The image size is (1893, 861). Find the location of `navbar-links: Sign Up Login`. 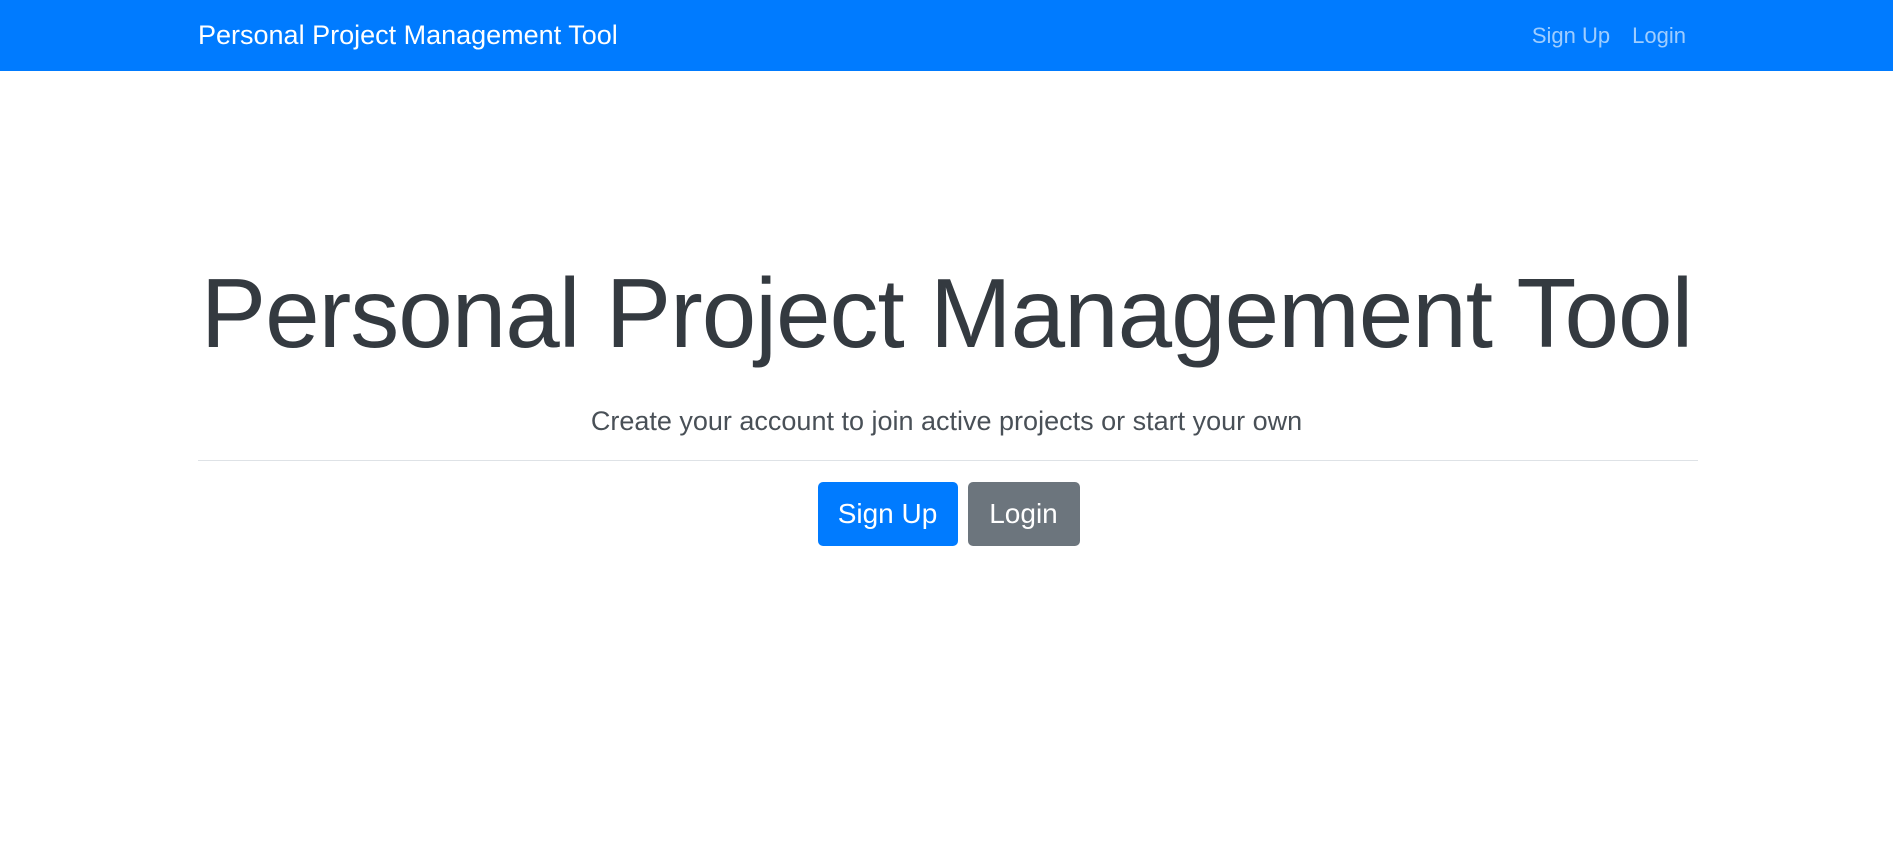

navbar-links: Sign Up Login is located at coordinates (1609, 35).